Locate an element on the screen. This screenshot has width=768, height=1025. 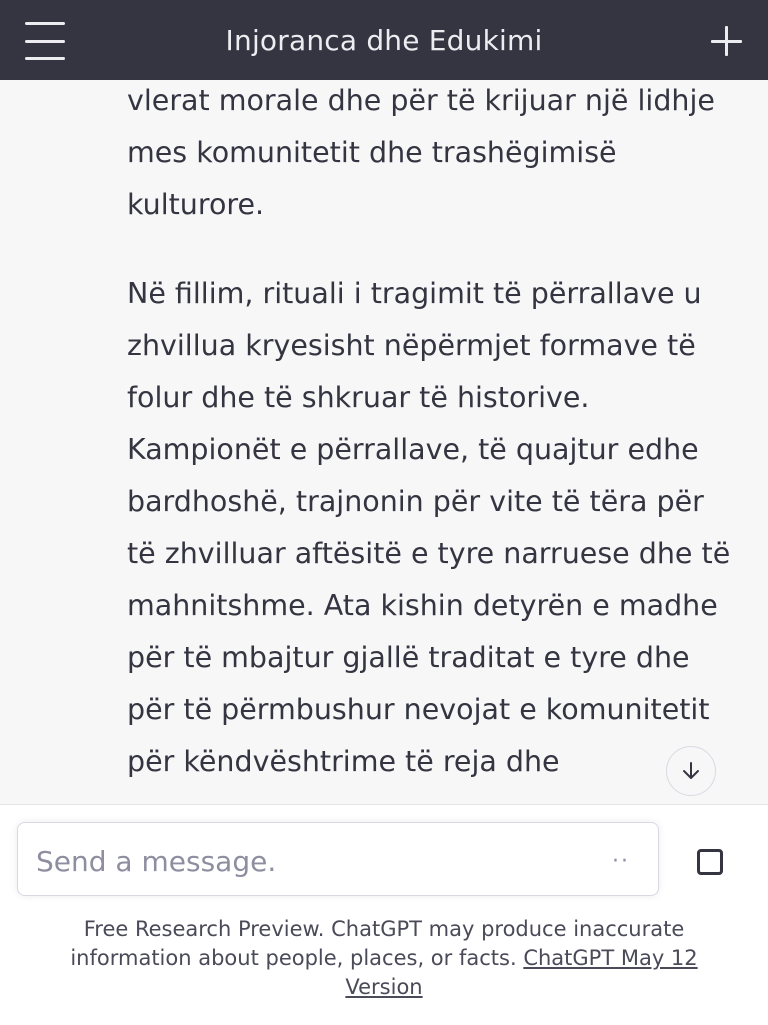
stop-generating-button is located at coordinates (710, 862).